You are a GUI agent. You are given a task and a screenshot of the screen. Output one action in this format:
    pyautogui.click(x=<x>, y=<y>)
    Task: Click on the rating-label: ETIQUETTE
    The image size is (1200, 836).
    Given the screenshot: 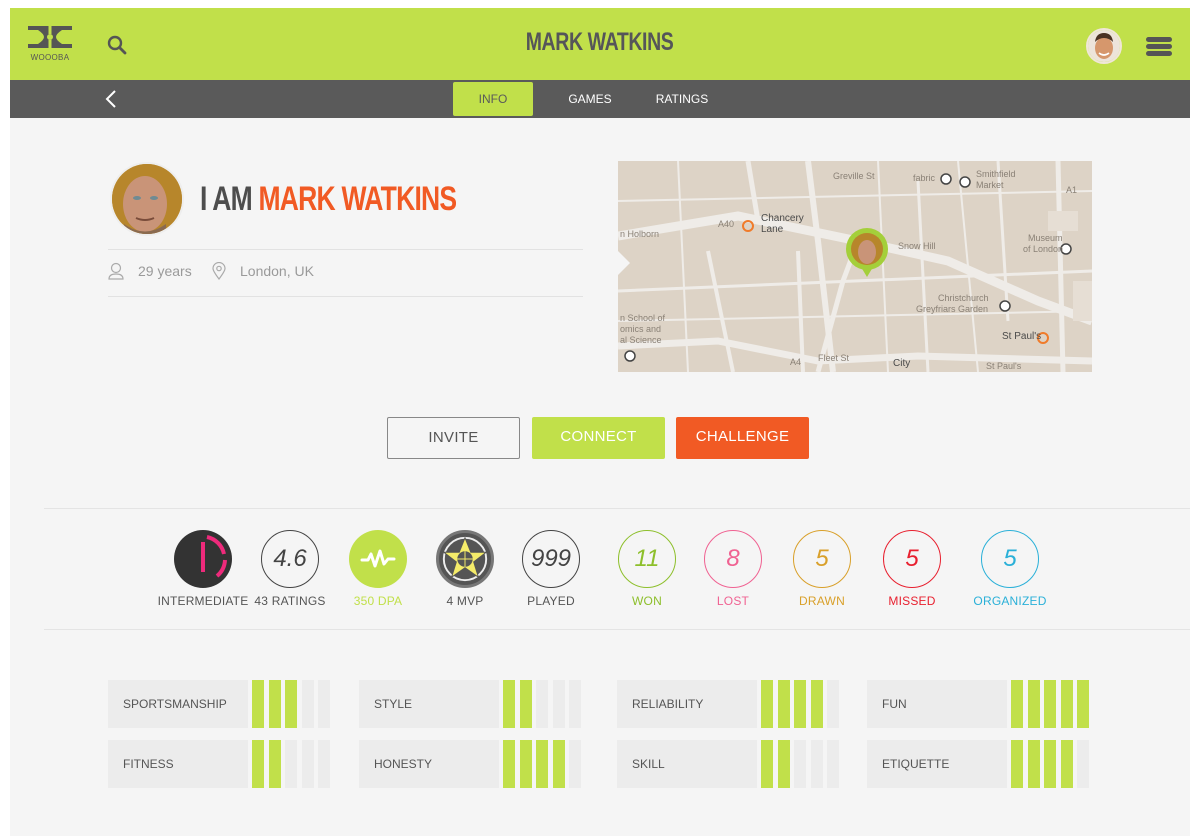 What is the action you would take?
    pyautogui.click(x=937, y=764)
    